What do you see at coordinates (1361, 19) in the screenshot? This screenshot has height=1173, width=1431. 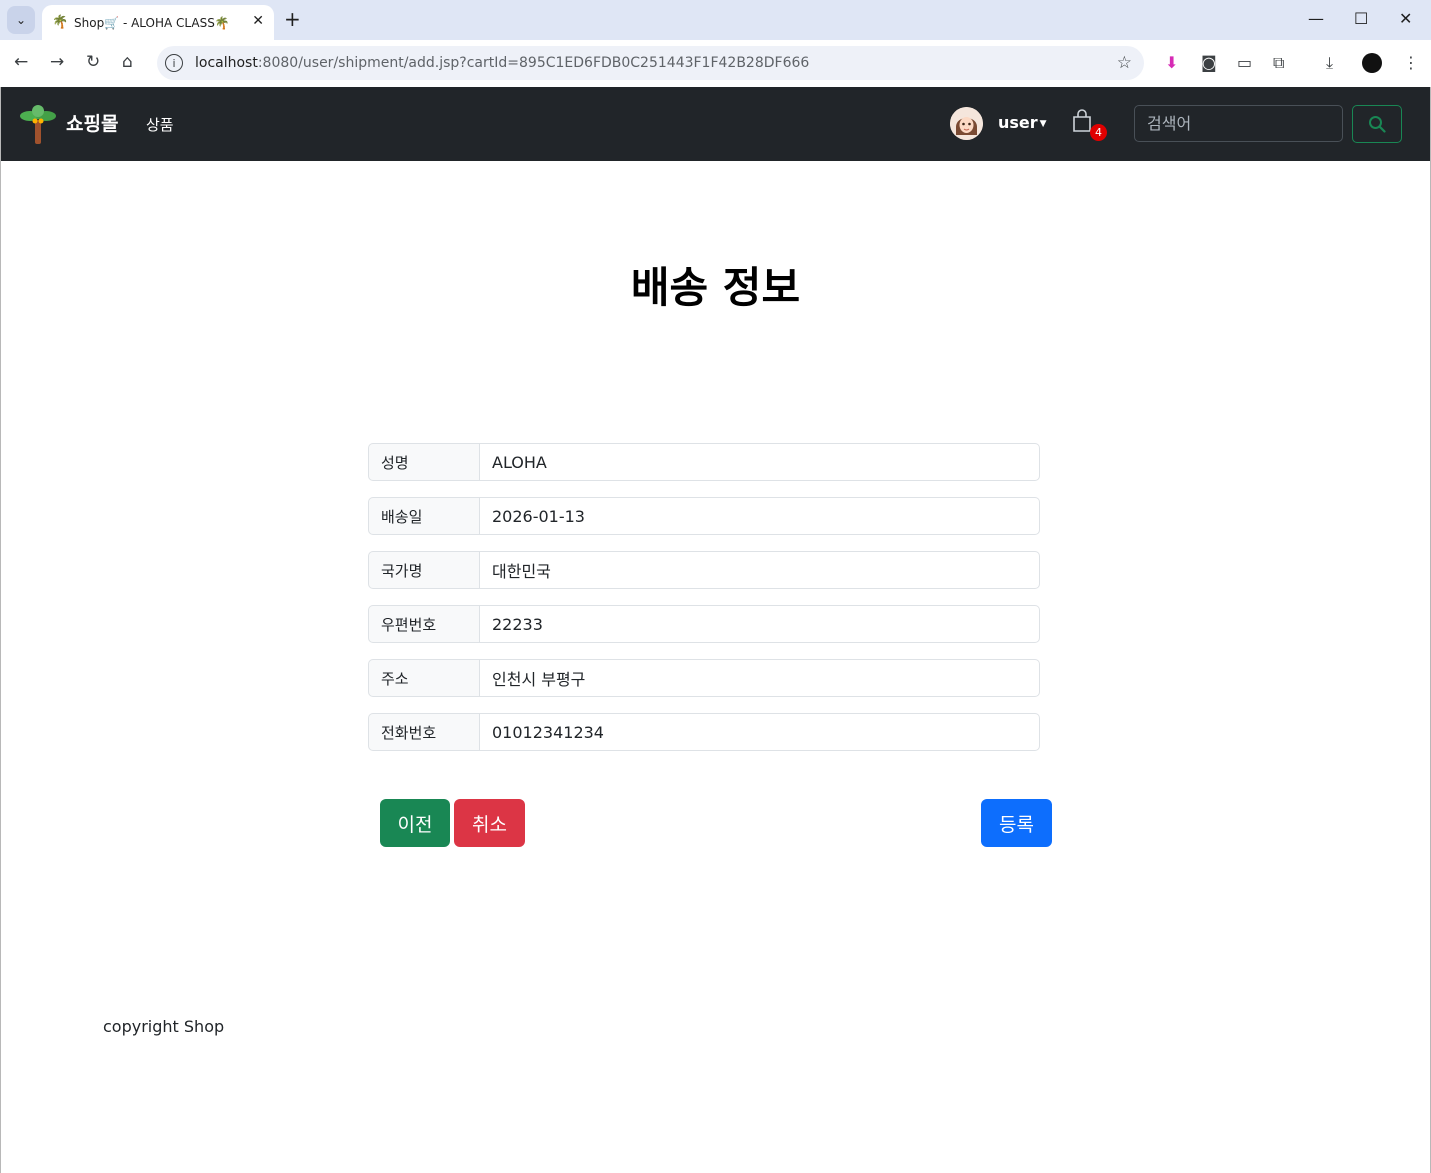 I see `maximize-icon: ☐` at bounding box center [1361, 19].